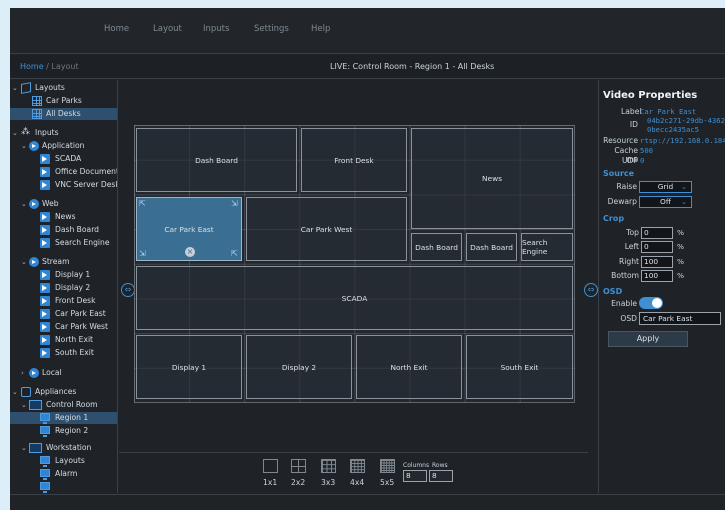 The width and height of the screenshot is (725, 510). What do you see at coordinates (63, 314) in the screenshot?
I see `tree-car-park-east: Car Park East` at bounding box center [63, 314].